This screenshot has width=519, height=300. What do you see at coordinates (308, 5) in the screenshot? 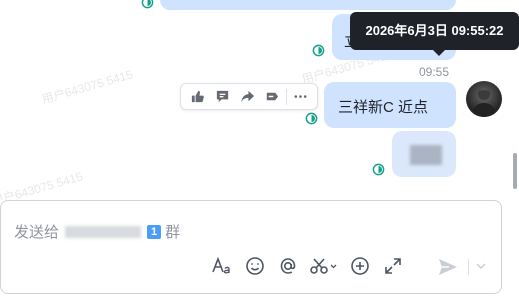
I see `message-bubble` at bounding box center [308, 5].